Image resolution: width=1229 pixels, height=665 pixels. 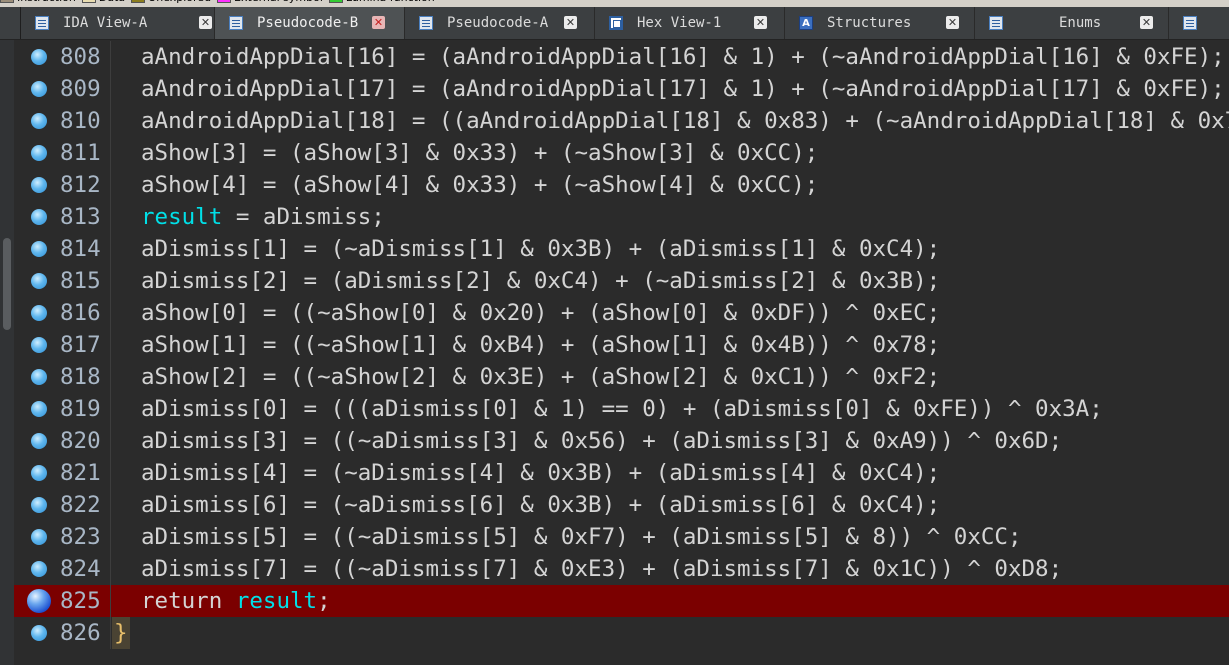 What do you see at coordinates (621, 217) in the screenshot?
I see `code-line: 813 result = aDismiss;` at bounding box center [621, 217].